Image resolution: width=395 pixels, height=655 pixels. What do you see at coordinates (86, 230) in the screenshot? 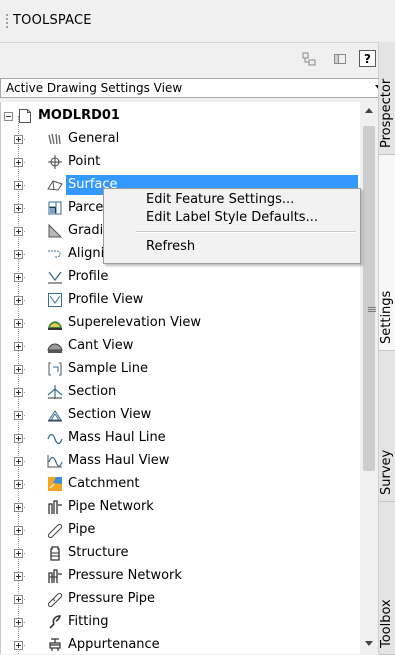
I see `tree-item-label: Gradi` at bounding box center [86, 230].